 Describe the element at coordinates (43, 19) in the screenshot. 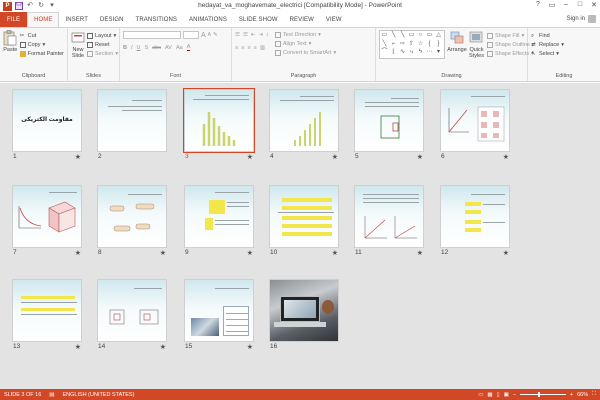

I see `tab-home: HOME` at that location.